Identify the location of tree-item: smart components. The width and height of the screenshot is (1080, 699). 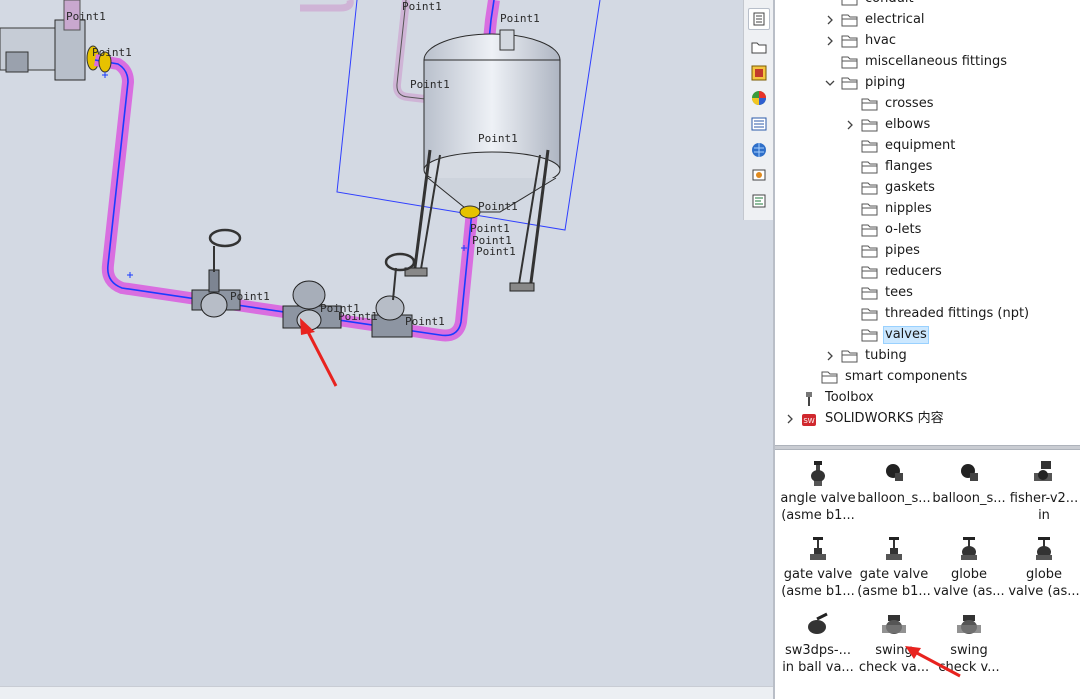
(886, 377).